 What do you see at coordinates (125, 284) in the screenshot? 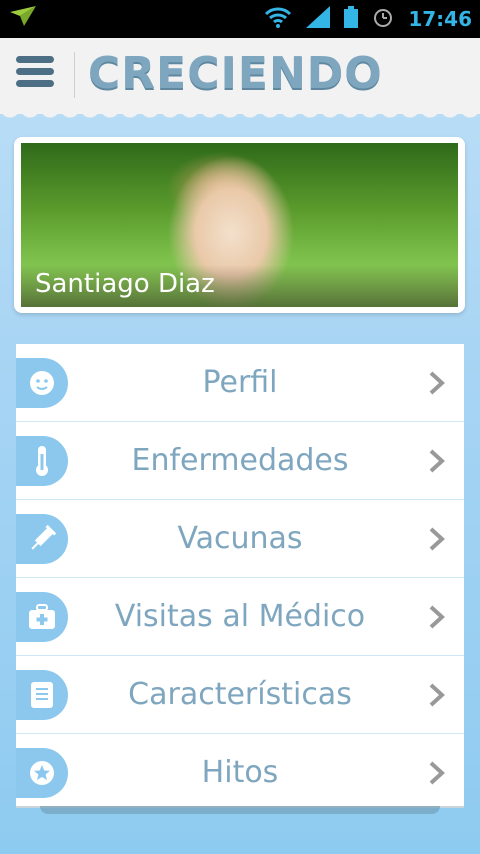
I see `child-name: Santiago Diaz` at bounding box center [125, 284].